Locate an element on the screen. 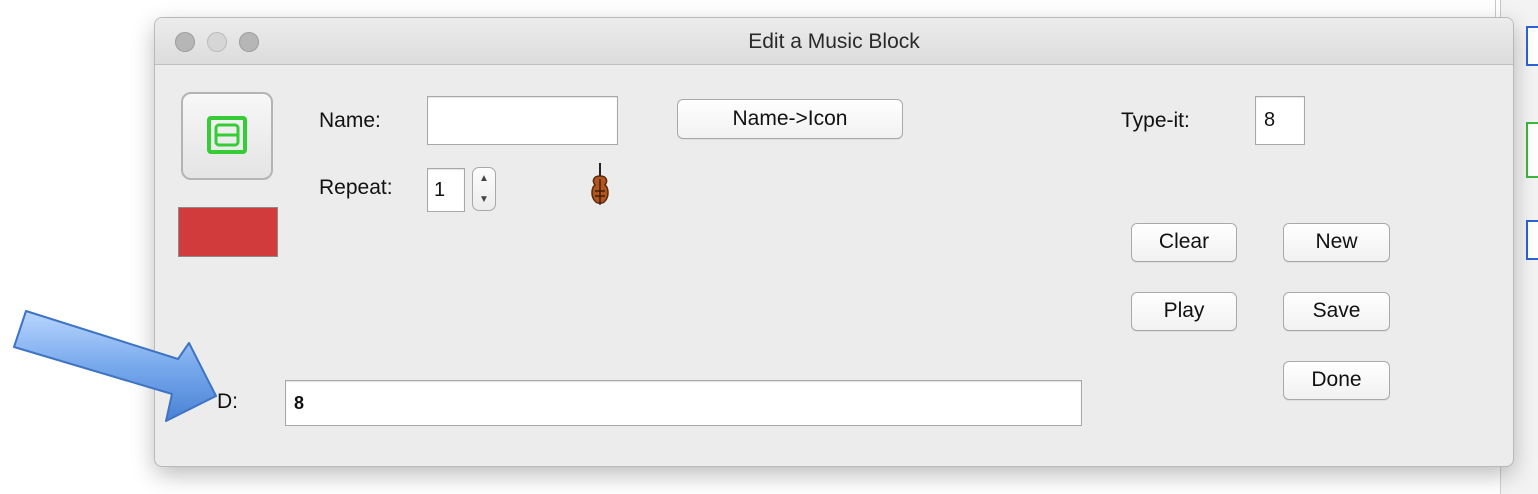 Image resolution: width=1538 pixels, height=494 pixels. repeat-input is located at coordinates (446, 190).